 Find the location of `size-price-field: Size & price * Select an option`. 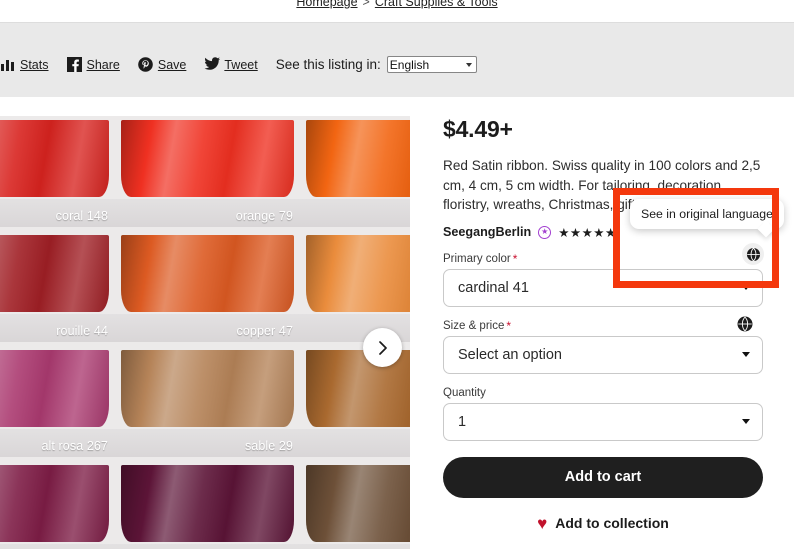

size-price-field: Size & price * Select an option is located at coordinates (608, 345).